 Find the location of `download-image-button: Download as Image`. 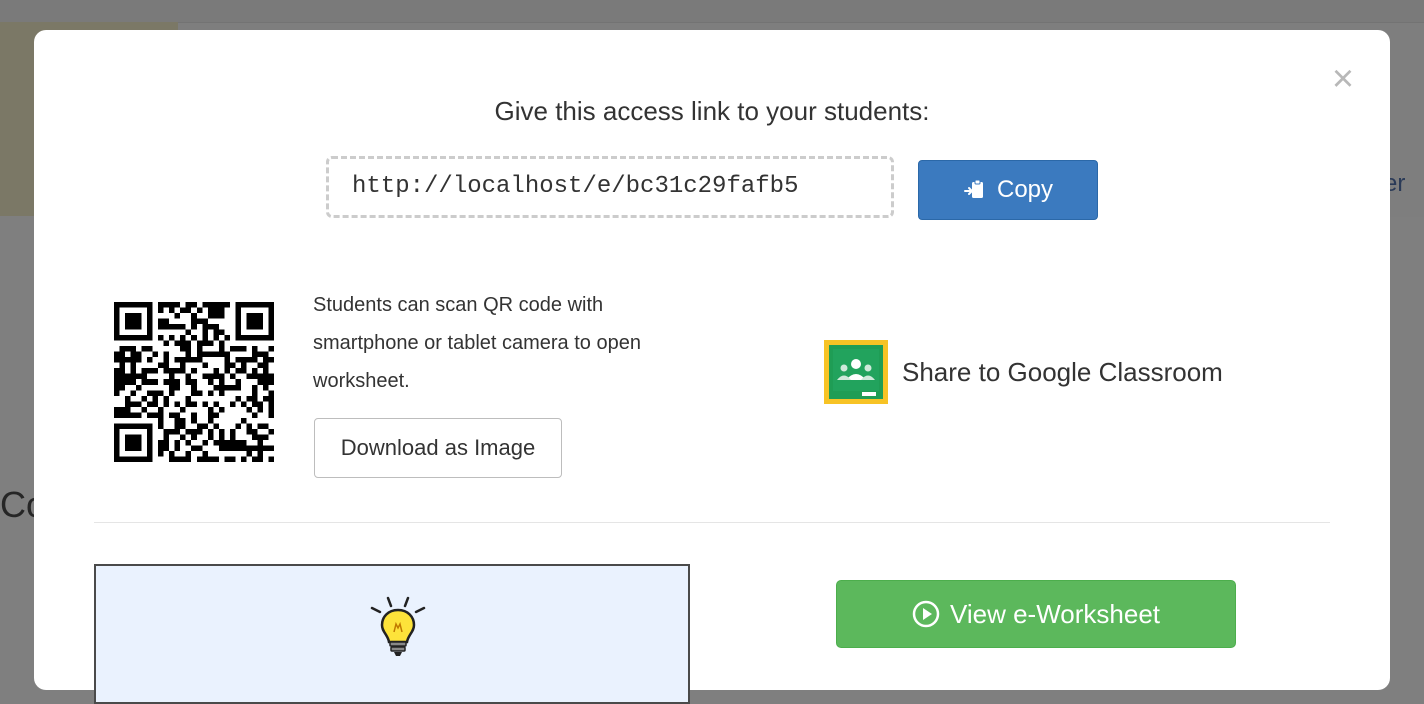

download-image-button: Download as Image is located at coordinates (438, 448).